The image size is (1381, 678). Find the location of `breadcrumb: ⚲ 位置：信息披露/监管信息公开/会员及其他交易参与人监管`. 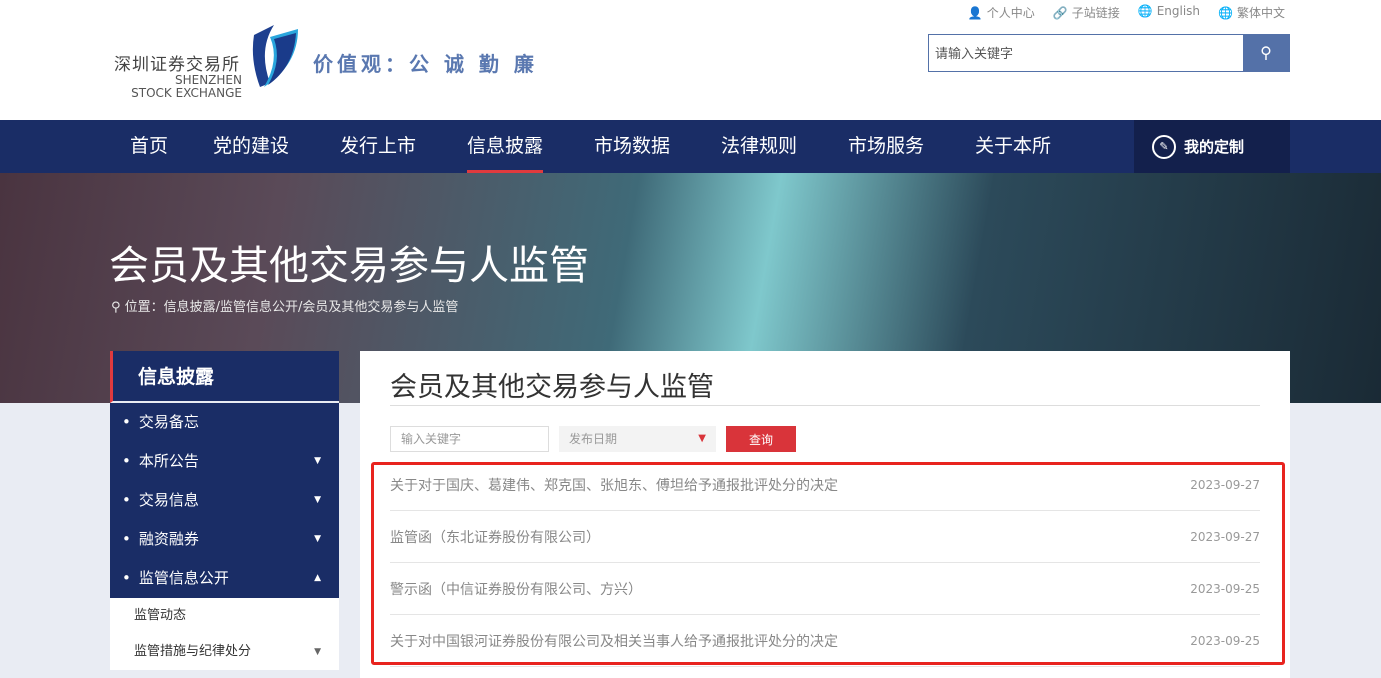

breadcrumb: ⚲ 位置：信息披露/监管信息公开/会员及其他交易参与人监管 is located at coordinates (284, 305).